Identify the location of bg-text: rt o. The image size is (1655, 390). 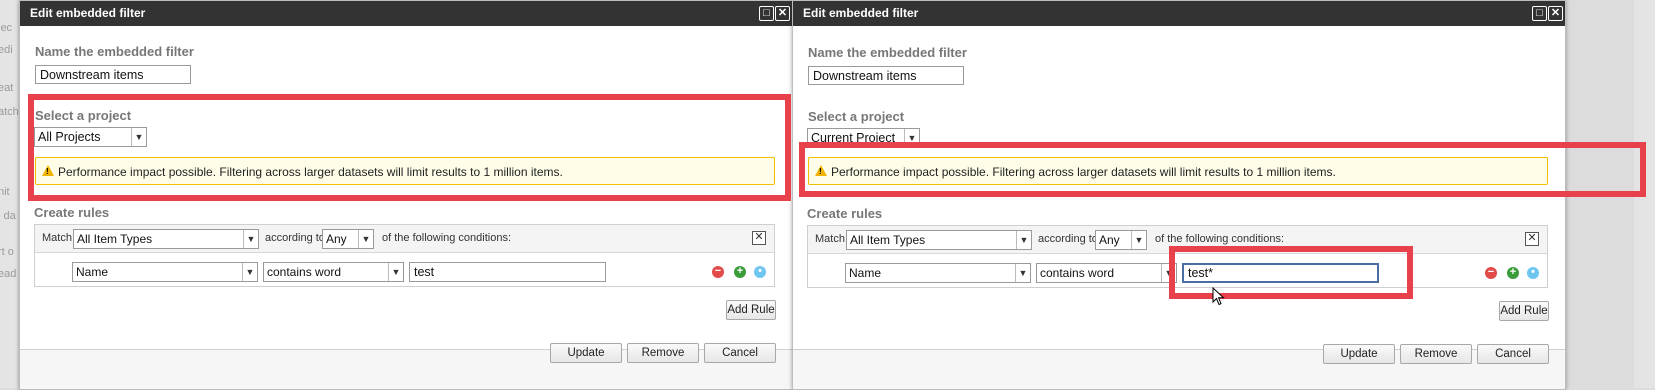
(7, 252).